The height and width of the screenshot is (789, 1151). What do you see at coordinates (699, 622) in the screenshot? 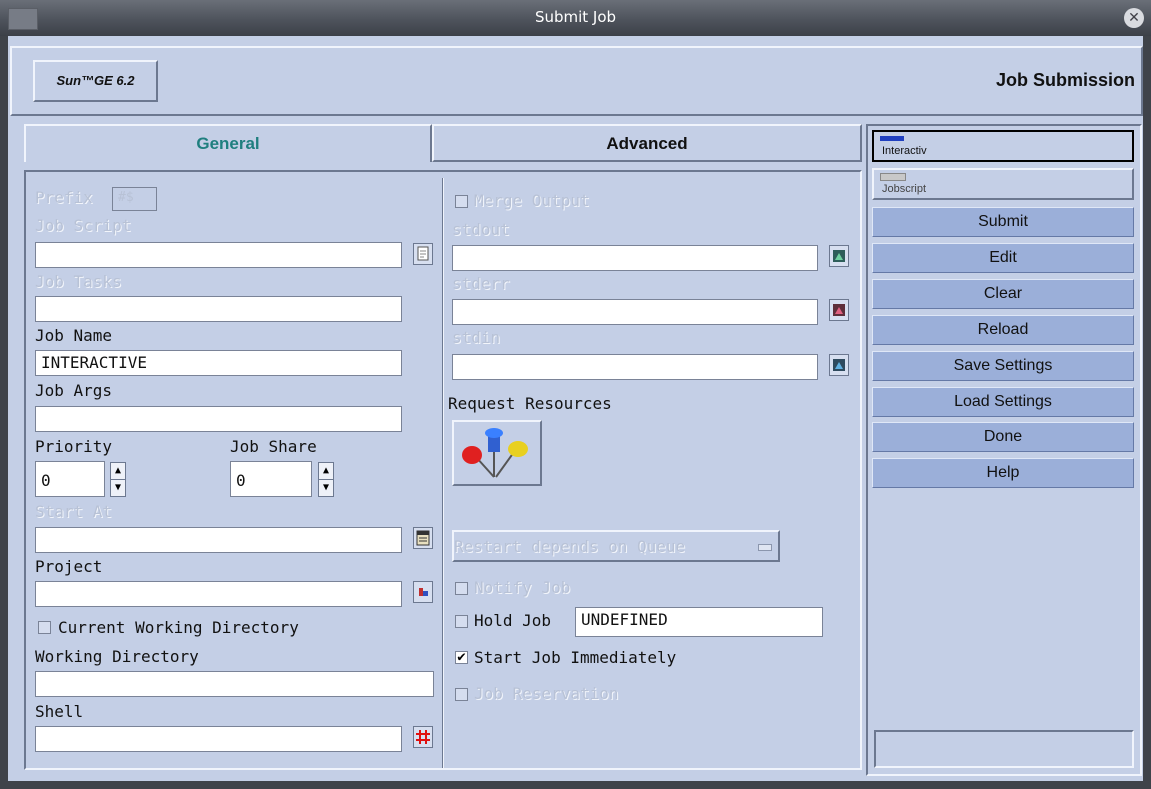
I see `hold-job-input: UNDEFINED` at bounding box center [699, 622].